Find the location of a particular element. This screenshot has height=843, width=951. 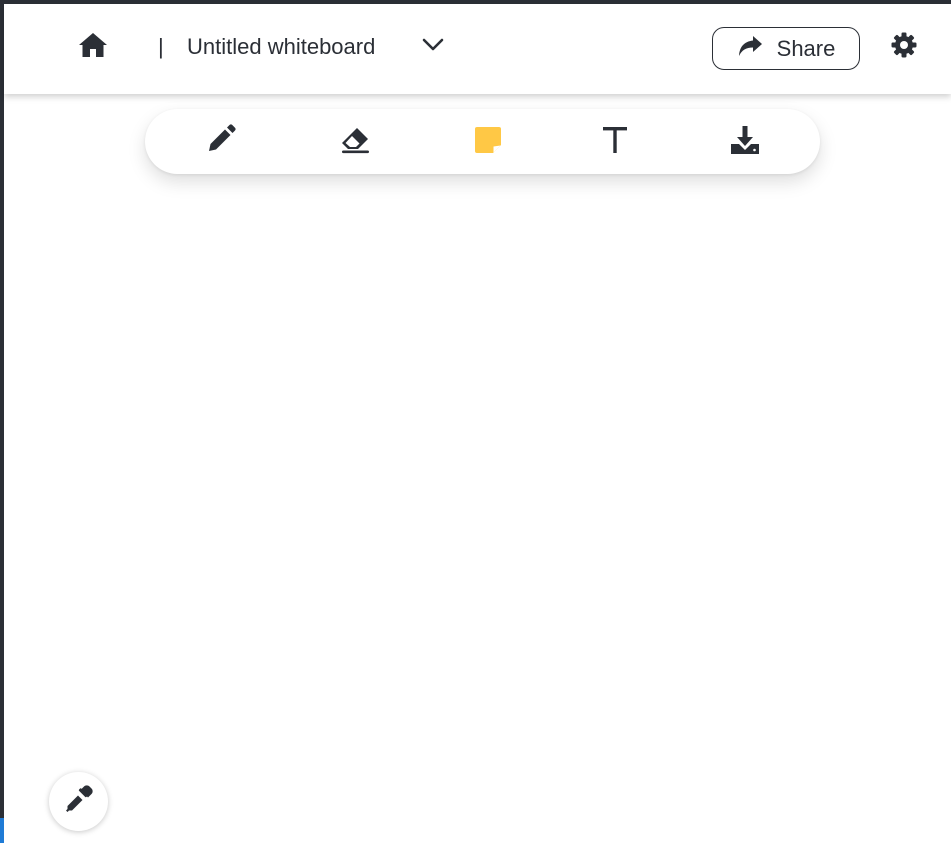

chevron-down-icon is located at coordinates (433, 47).